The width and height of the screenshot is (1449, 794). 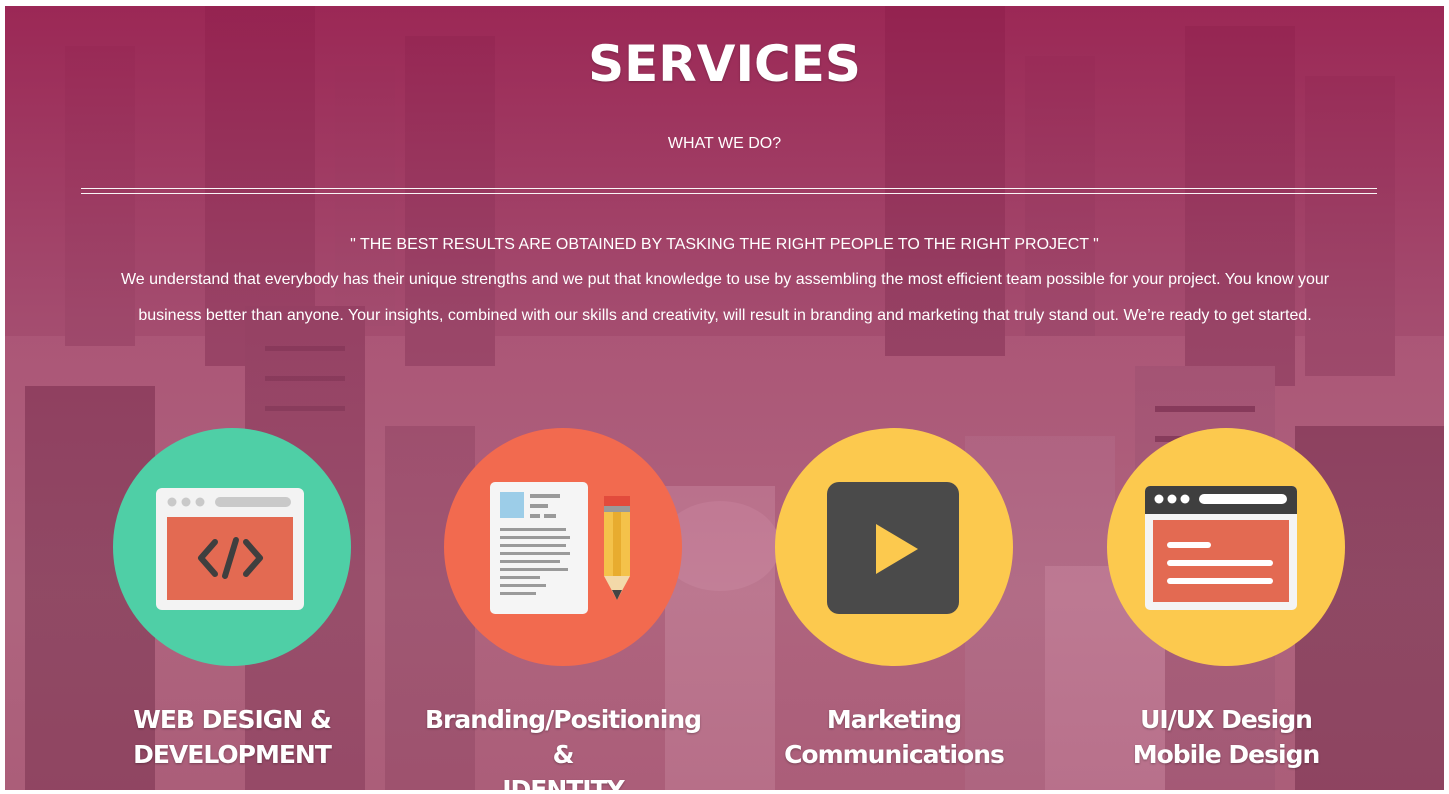 I want to click on document-pencil-icon, so click(x=560, y=548).